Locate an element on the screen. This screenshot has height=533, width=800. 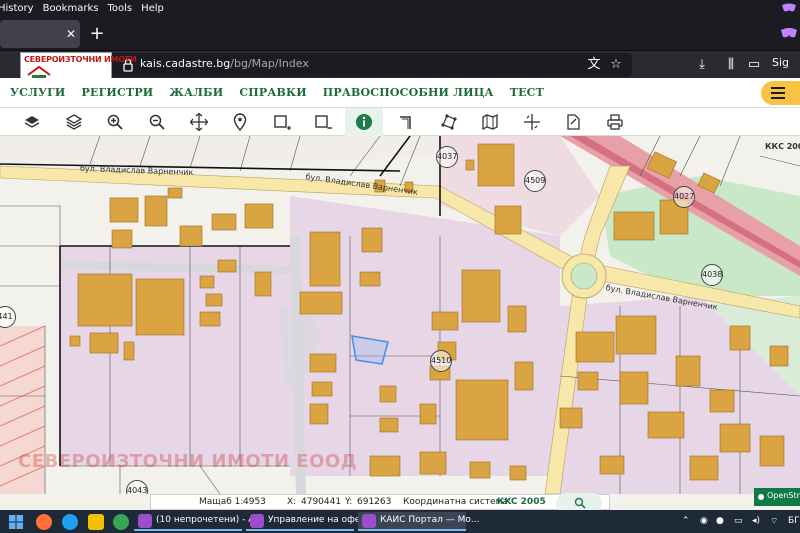
file-explorer-icon is located at coordinates (96, 522).